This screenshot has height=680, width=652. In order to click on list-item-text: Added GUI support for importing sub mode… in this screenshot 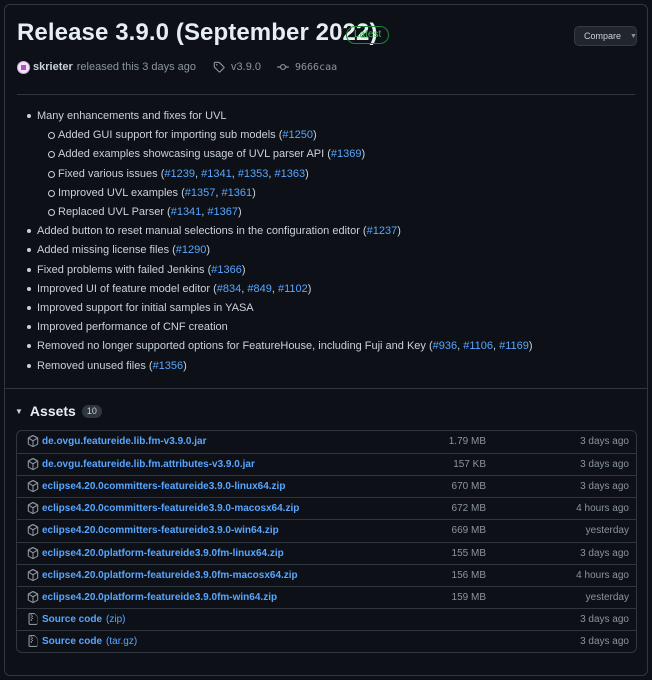, I will do `click(170, 135)`.